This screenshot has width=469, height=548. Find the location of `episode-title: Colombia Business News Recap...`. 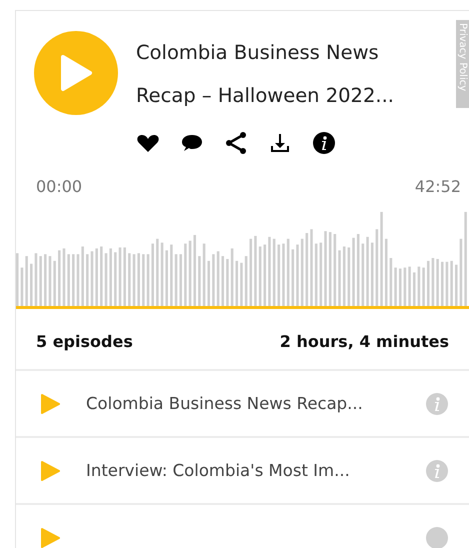

episode-title: Colombia Business News Recap... is located at coordinates (255, 403).